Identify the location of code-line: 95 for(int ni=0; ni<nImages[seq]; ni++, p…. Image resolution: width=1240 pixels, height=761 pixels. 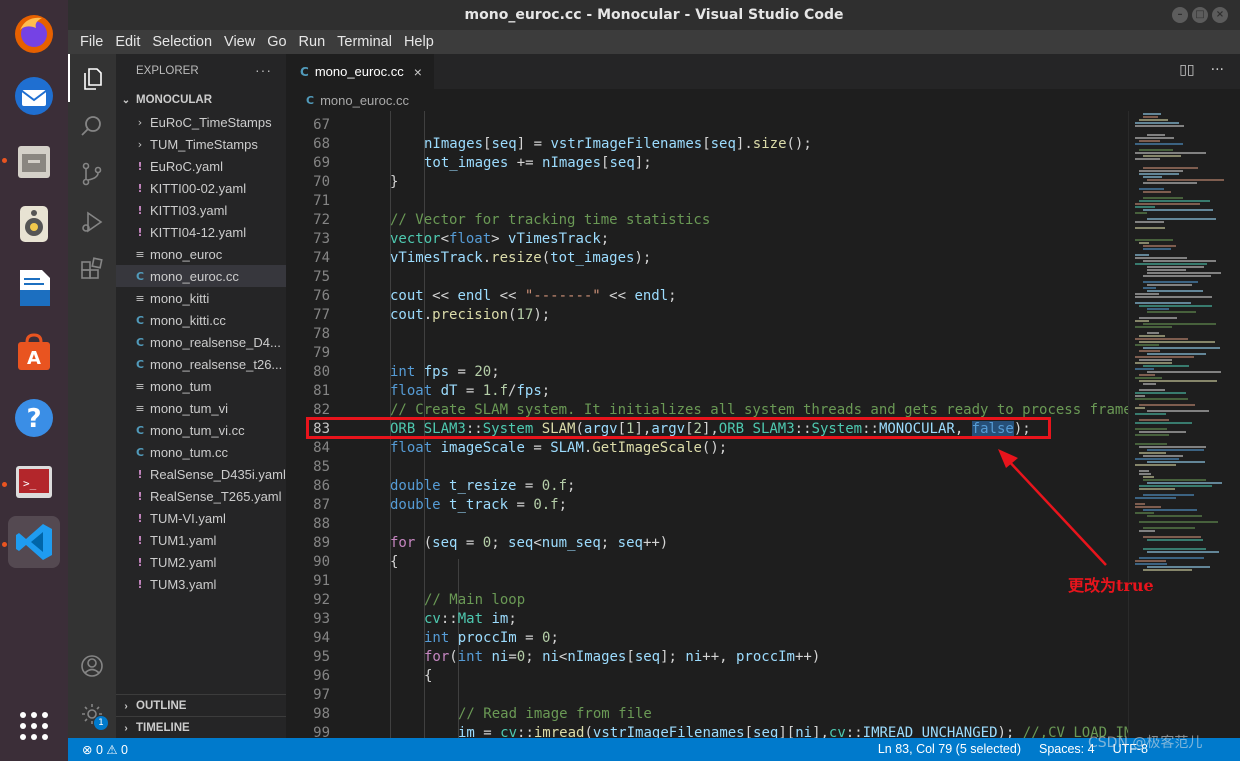
(707, 657).